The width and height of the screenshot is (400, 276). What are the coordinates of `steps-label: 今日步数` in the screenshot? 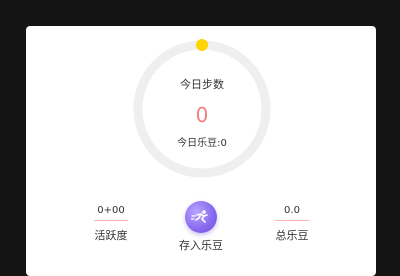 It's located at (202, 84).